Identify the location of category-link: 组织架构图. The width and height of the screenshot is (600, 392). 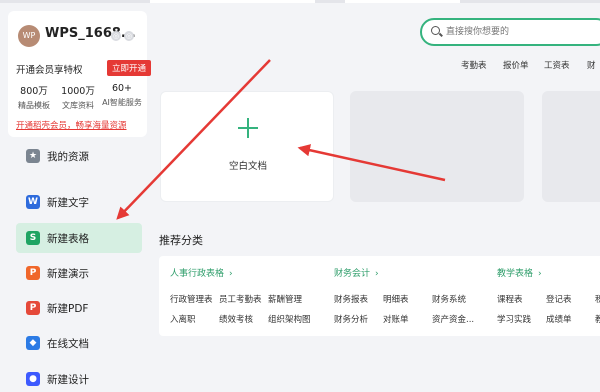
(289, 319).